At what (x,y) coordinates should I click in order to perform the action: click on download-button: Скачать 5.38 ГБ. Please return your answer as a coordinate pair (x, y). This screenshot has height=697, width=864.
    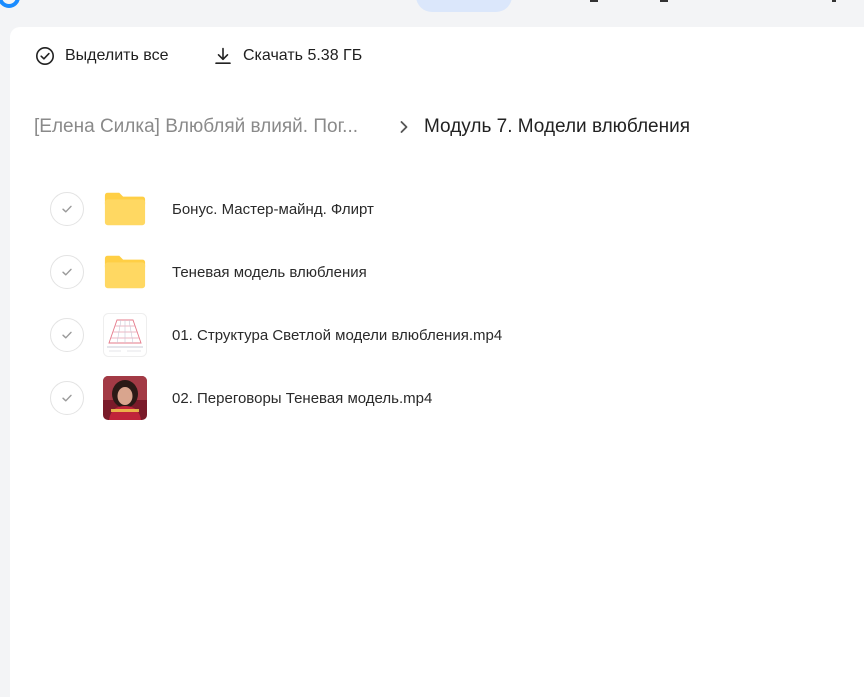
    Looking at the image, I should click on (287, 56).